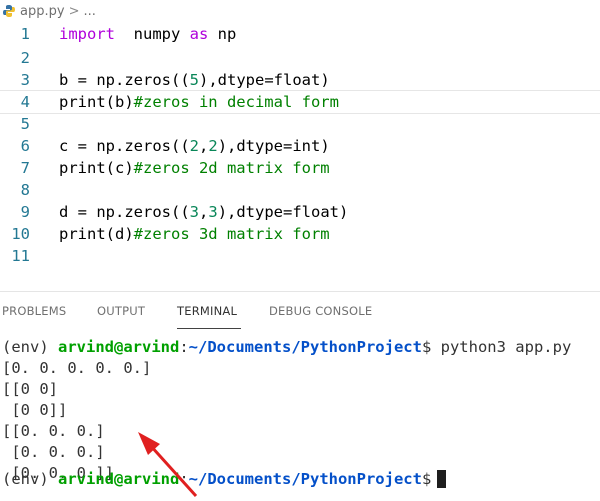 Image resolution: width=600 pixels, height=501 pixels. I want to click on code-line: 6 c = np.zeros((2,2),dtype=int), so click(300, 146).